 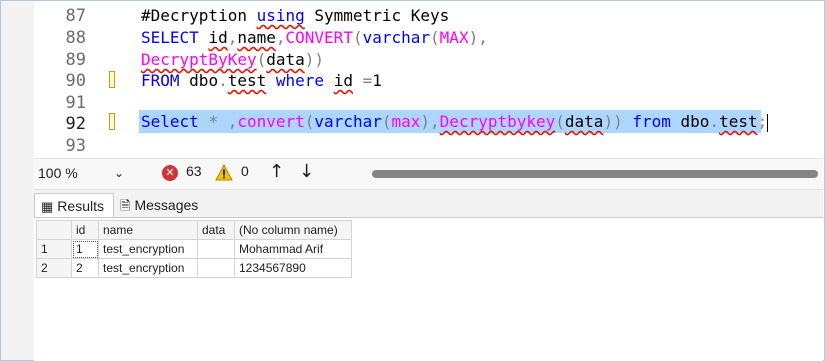 What do you see at coordinates (245, 171) in the screenshot?
I see `warning-count: 0` at bounding box center [245, 171].